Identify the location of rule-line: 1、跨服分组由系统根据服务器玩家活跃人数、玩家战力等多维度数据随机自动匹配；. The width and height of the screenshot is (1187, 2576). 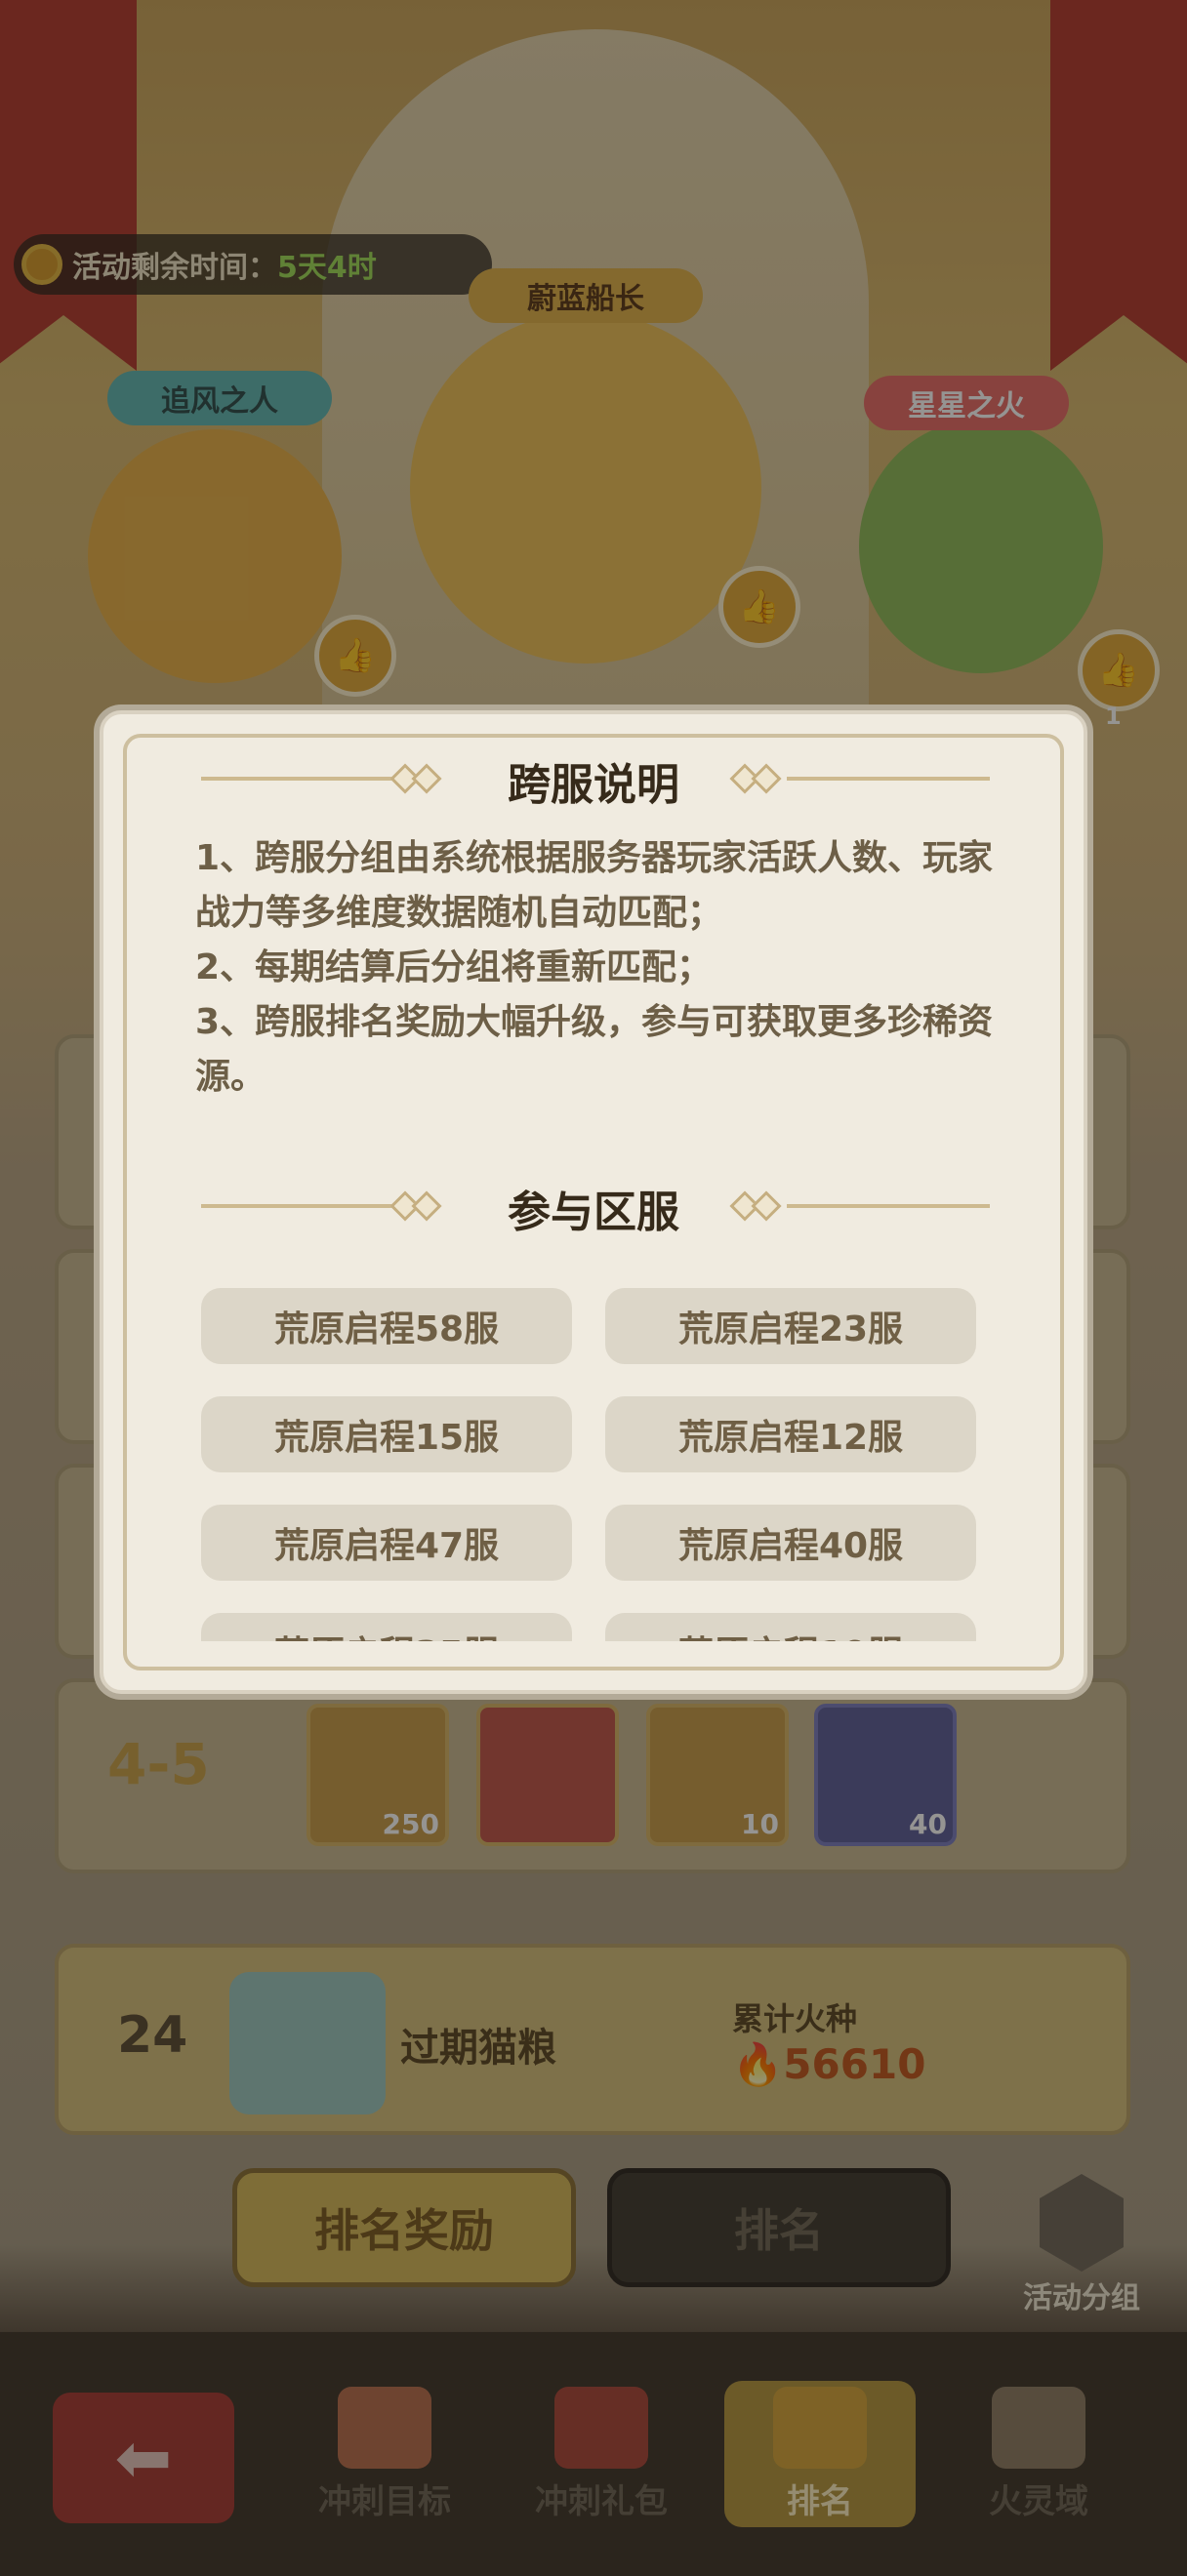
(594, 885).